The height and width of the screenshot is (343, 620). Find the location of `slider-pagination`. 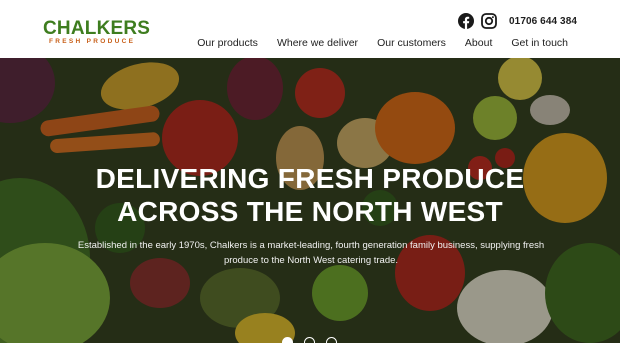

slider-pagination is located at coordinates (315, 340).